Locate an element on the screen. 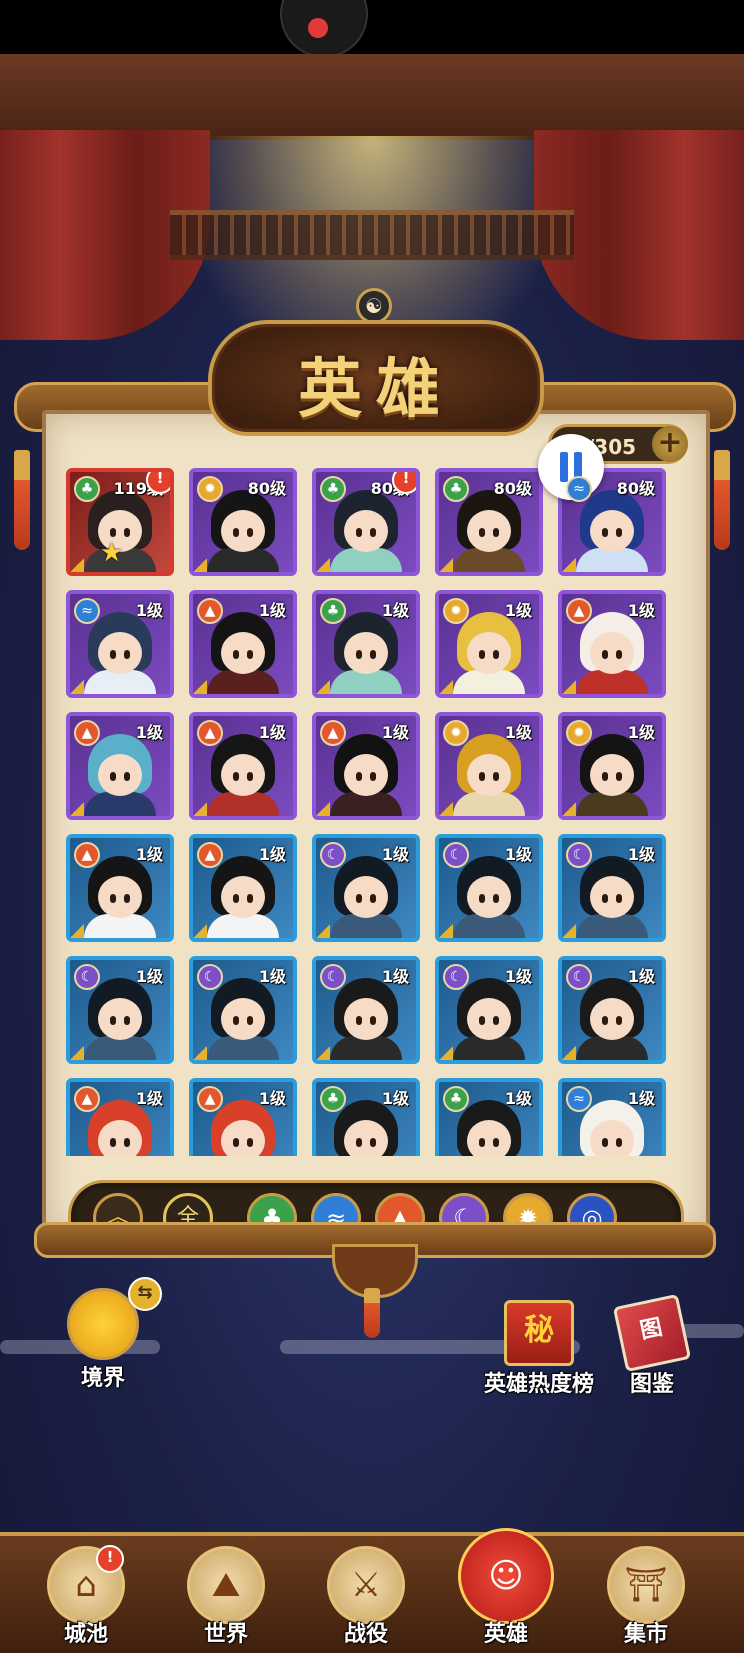 The image size is (744, 1653). codex-button: 图 图鉴 is located at coordinates (652, 1345).